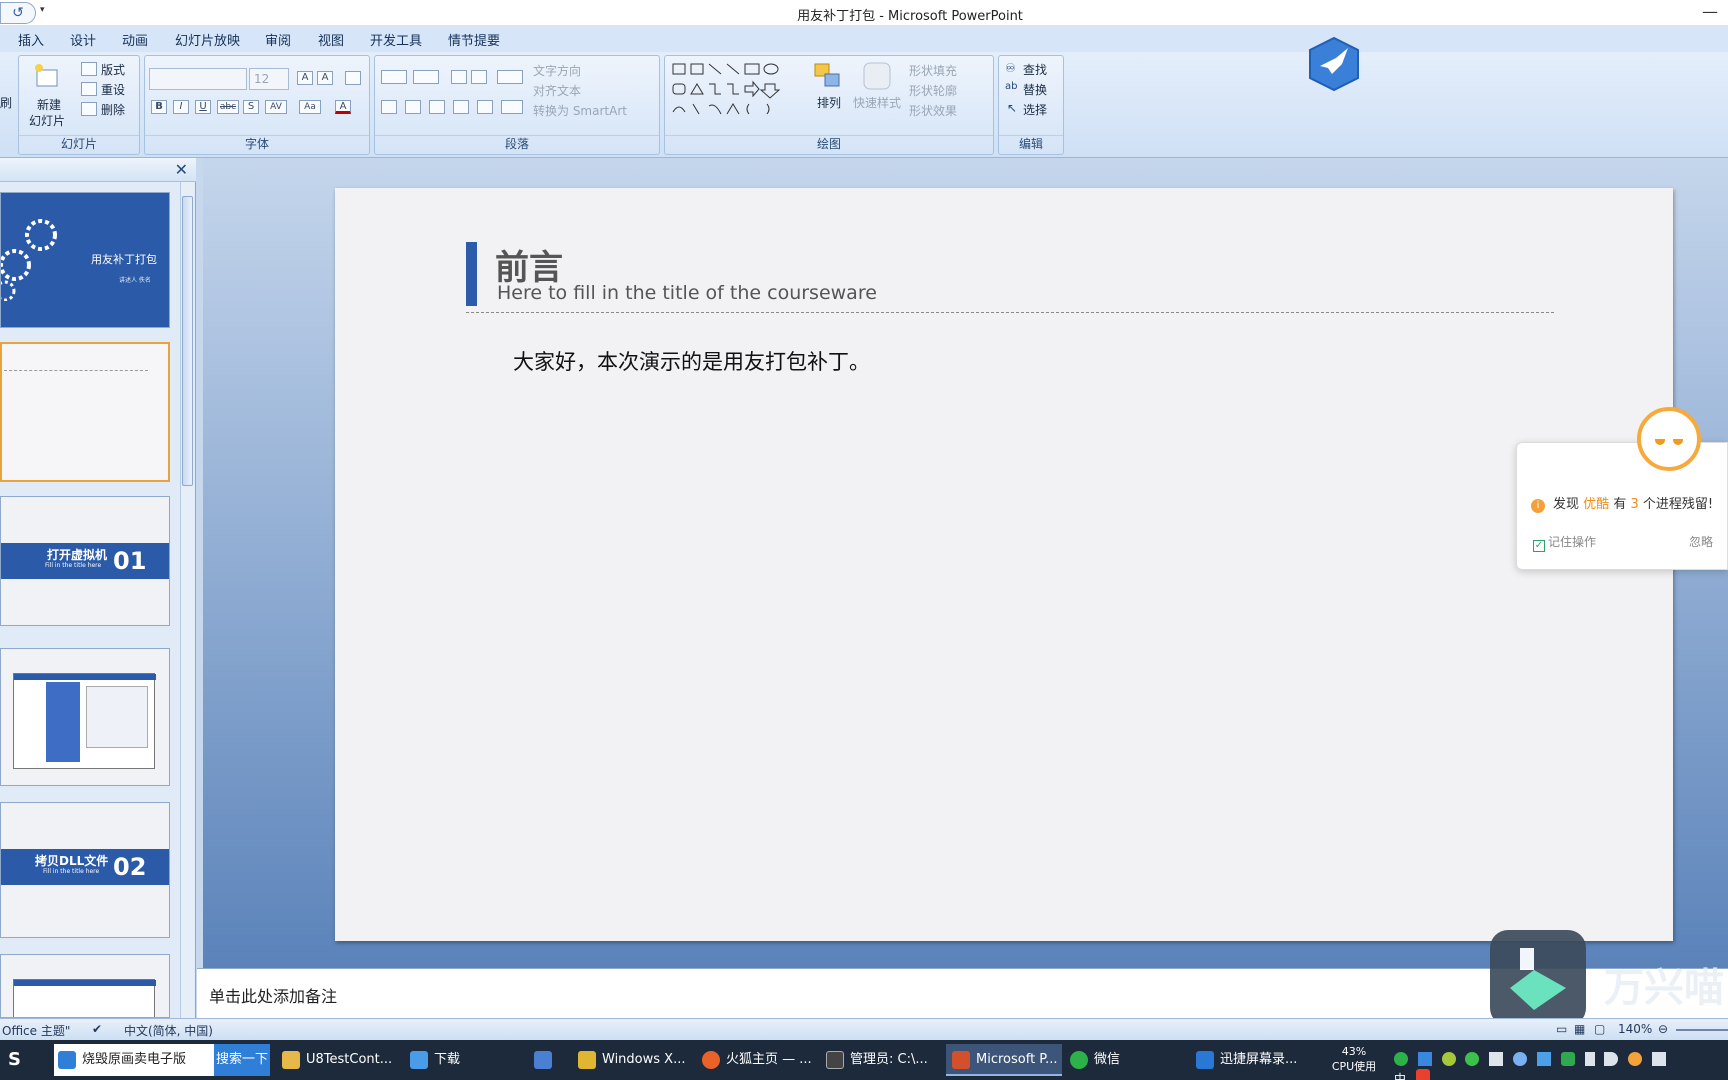  Describe the element at coordinates (829, 102) in the screenshot. I see `arrange-button: 排列` at that location.